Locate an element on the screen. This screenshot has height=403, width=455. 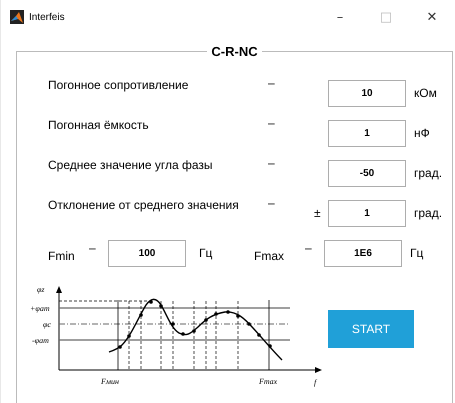
frequency-field: 100 is located at coordinates (147, 253).